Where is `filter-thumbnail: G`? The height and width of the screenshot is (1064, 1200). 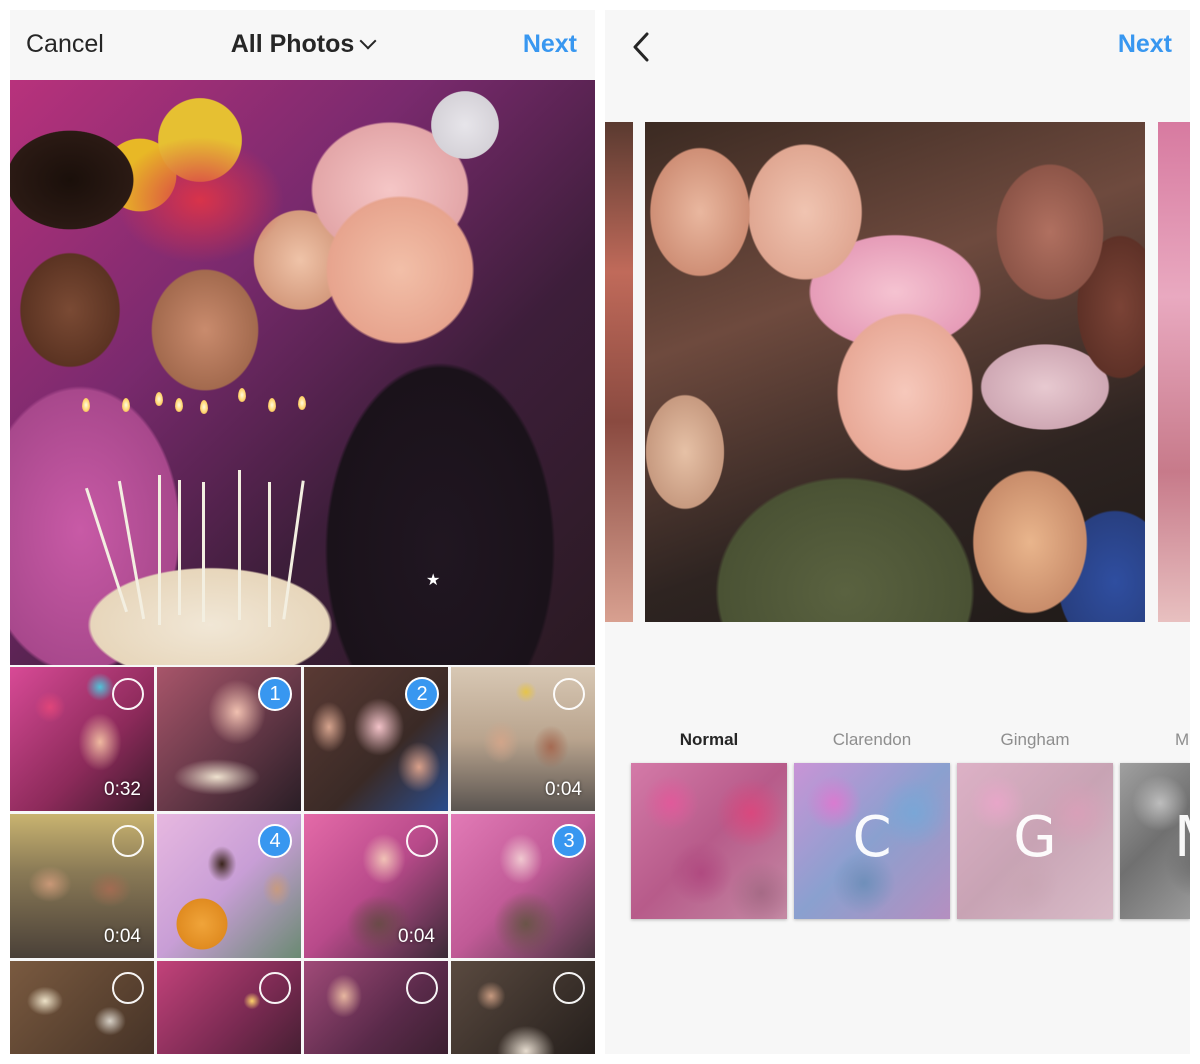 filter-thumbnail: G is located at coordinates (1035, 841).